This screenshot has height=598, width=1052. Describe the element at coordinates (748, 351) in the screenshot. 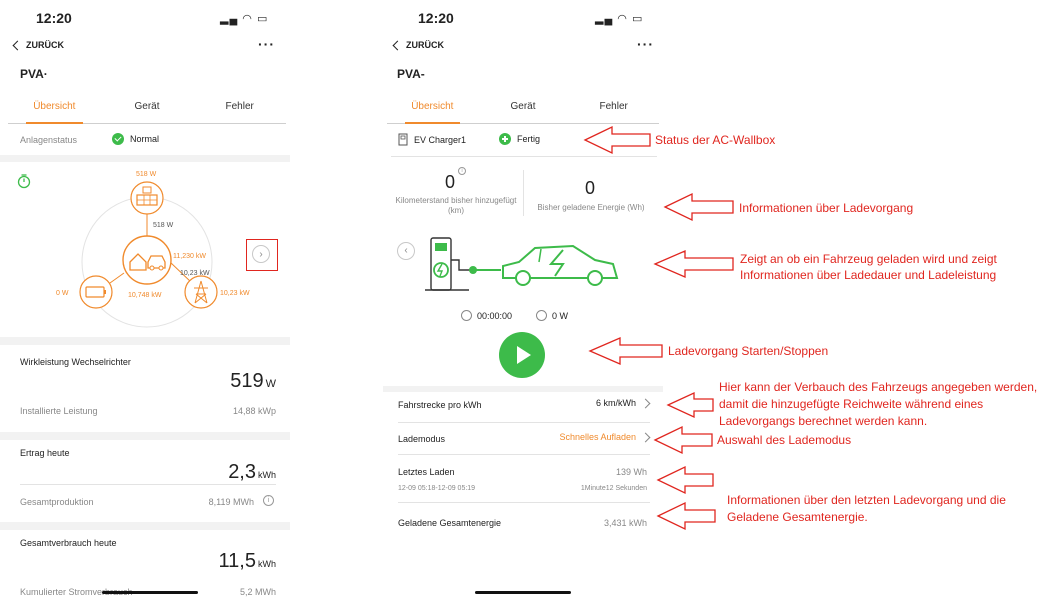

I see `annotation-start: Ladevorgang Starten/Stoppen` at that location.